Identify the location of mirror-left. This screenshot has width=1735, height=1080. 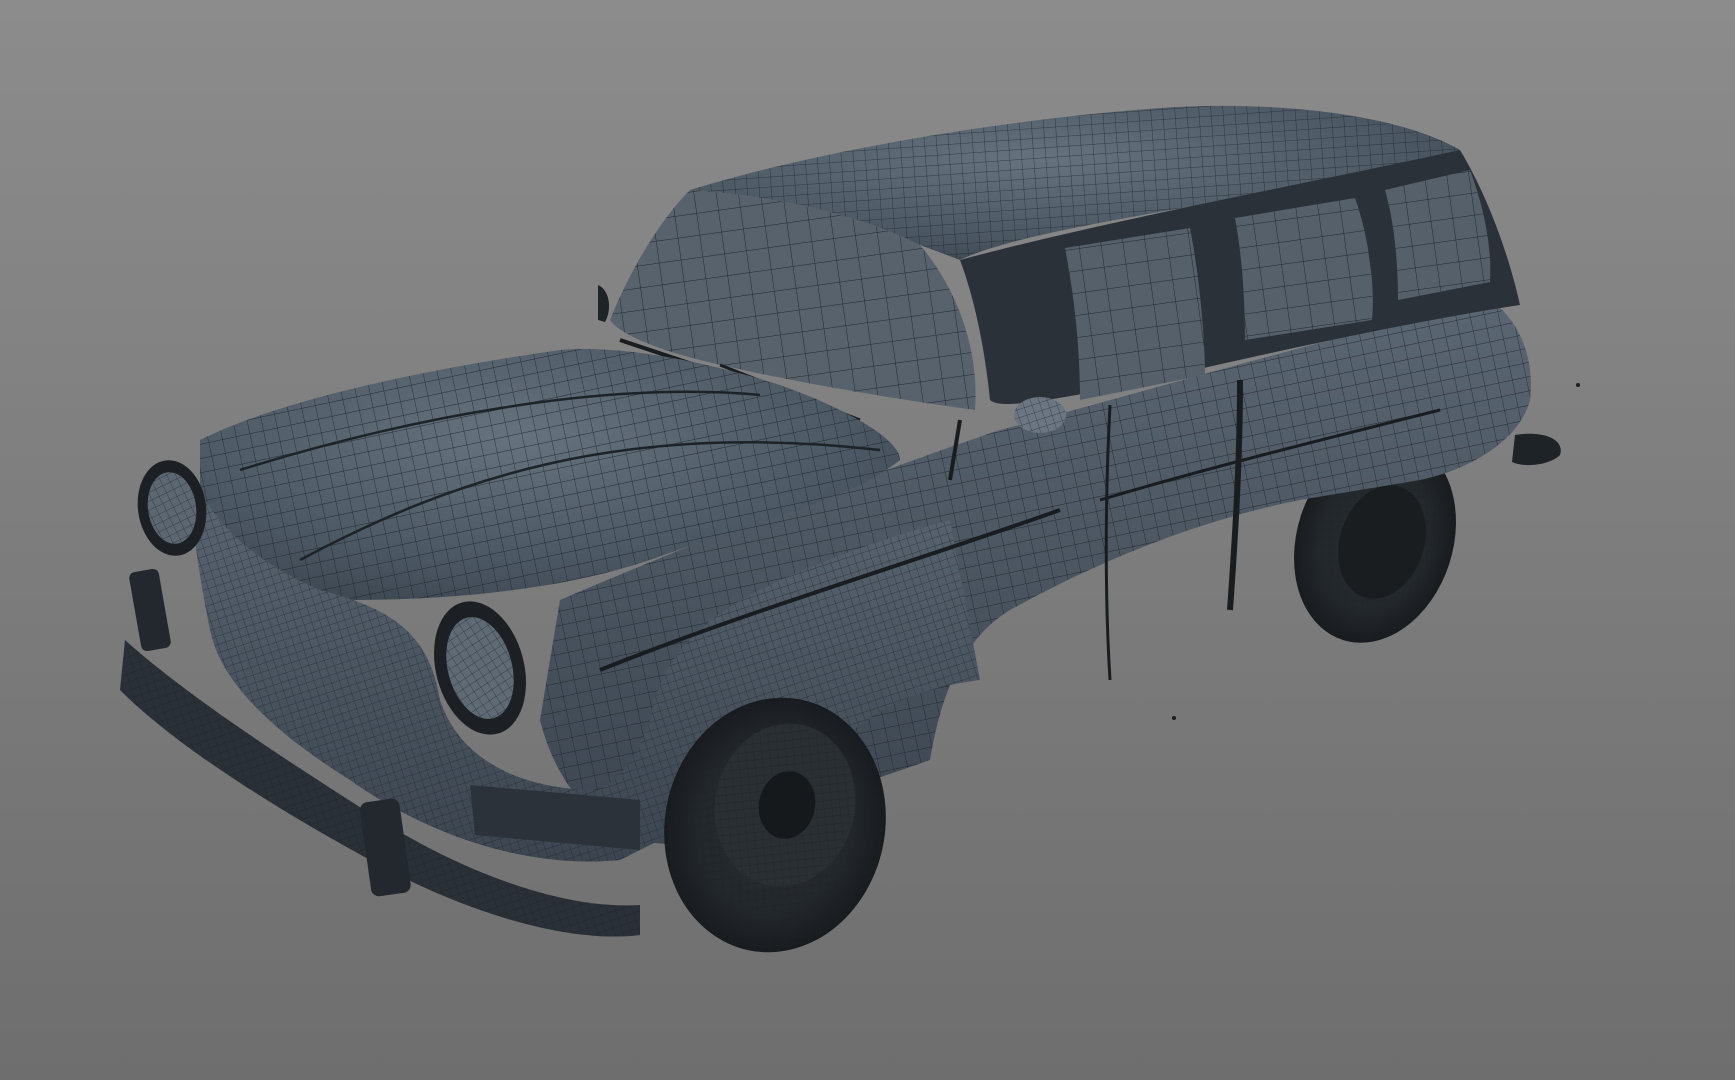
(604, 303).